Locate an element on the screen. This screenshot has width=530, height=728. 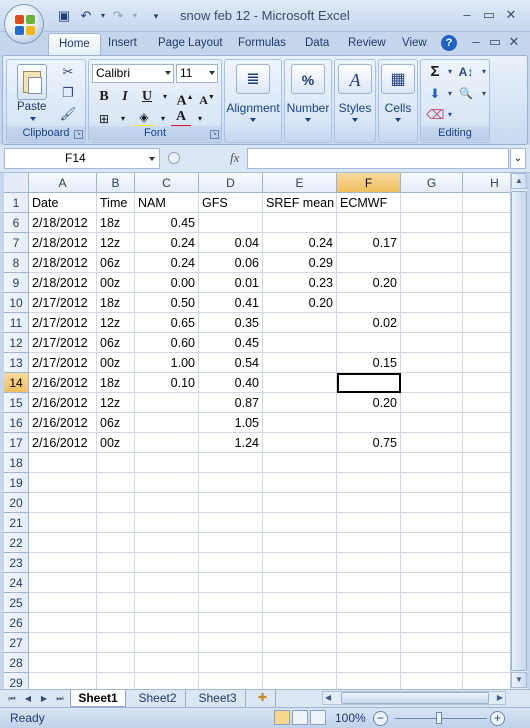
cell-b12: 06z is located at coordinates (116, 343).